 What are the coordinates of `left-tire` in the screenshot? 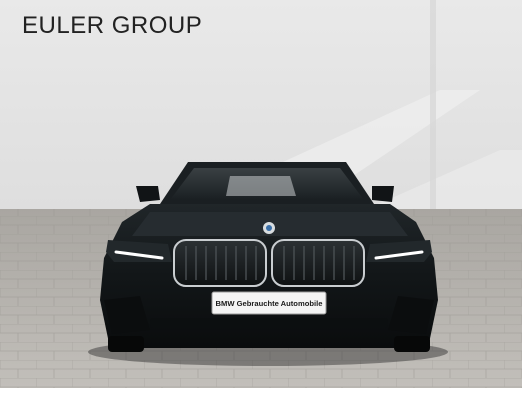 It's located at (126, 344).